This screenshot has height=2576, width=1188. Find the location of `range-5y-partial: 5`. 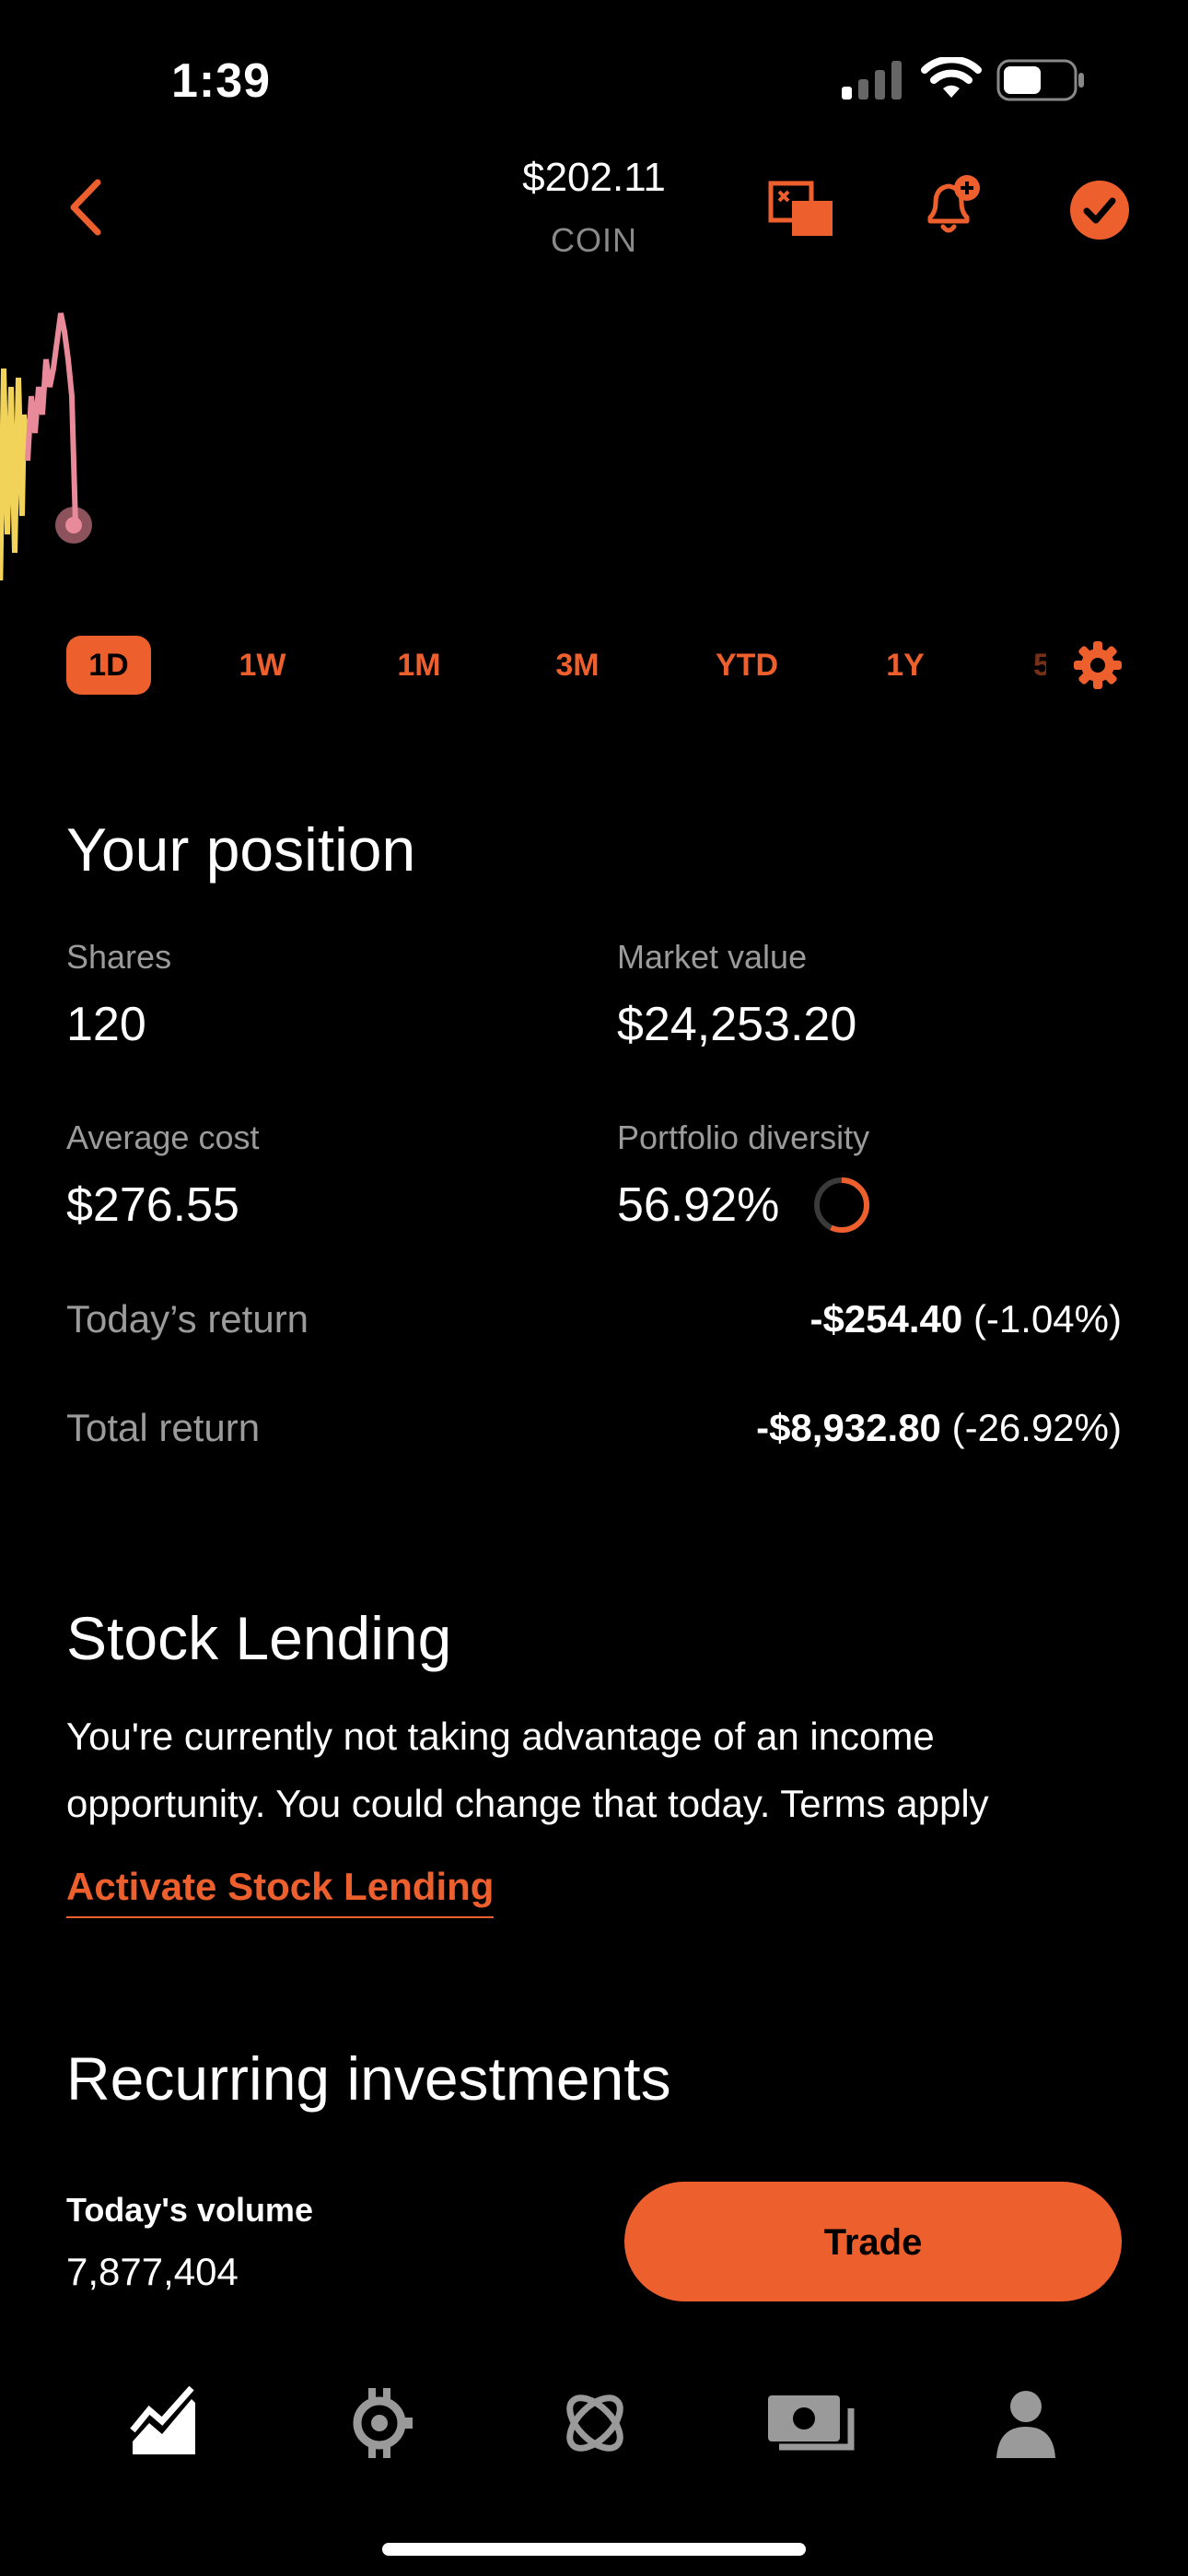

range-5y-partial: 5 is located at coordinates (1039, 665).